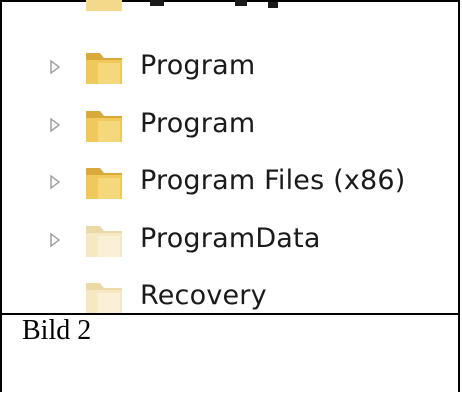  I want to click on tree-item-partial, so click(230, 11).